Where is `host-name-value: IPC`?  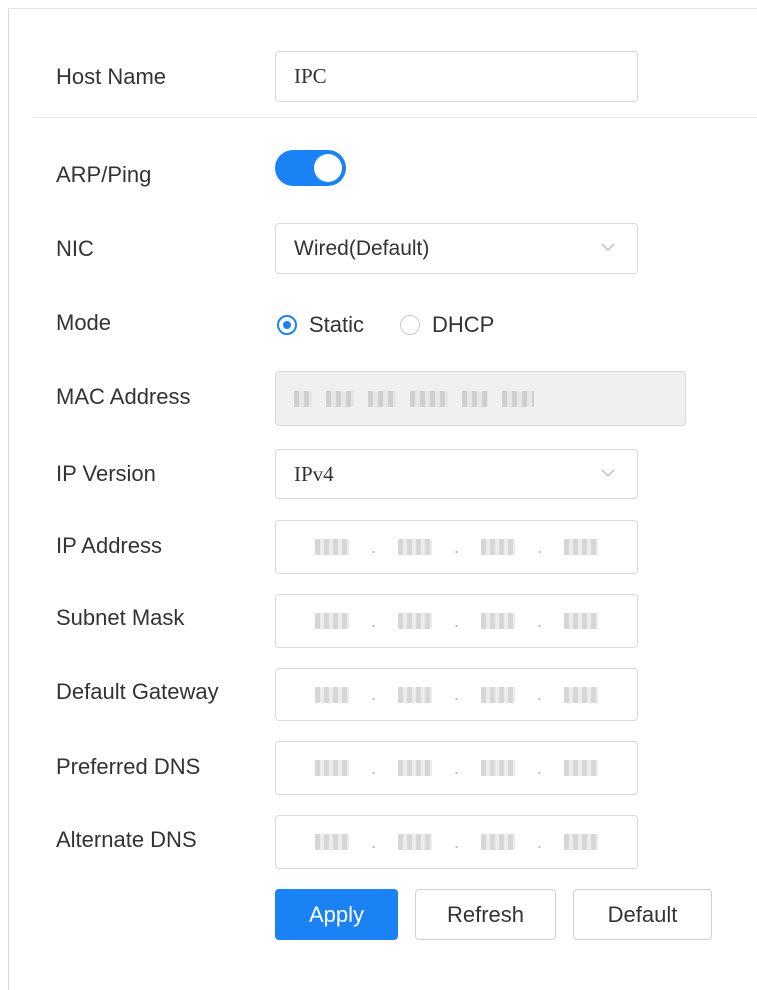 host-name-value: IPC is located at coordinates (310, 76).